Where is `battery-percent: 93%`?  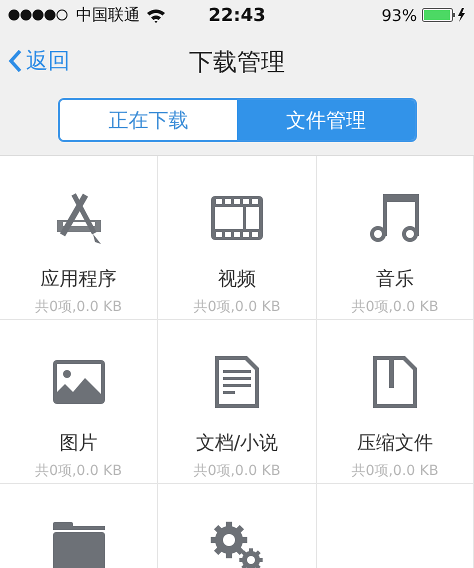 battery-percent: 93% is located at coordinates (399, 15).